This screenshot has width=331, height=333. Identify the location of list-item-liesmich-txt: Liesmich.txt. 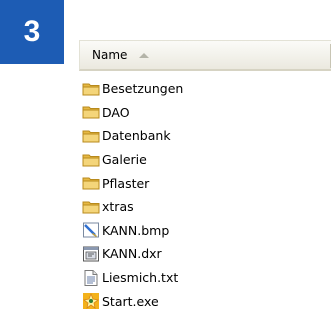
(205, 278).